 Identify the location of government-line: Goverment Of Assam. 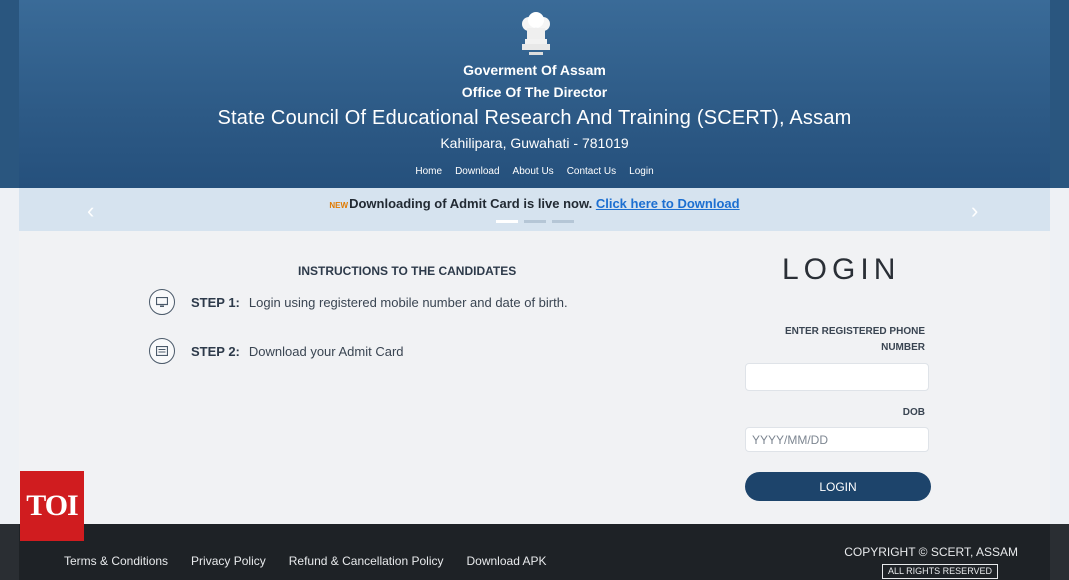
(534, 70).